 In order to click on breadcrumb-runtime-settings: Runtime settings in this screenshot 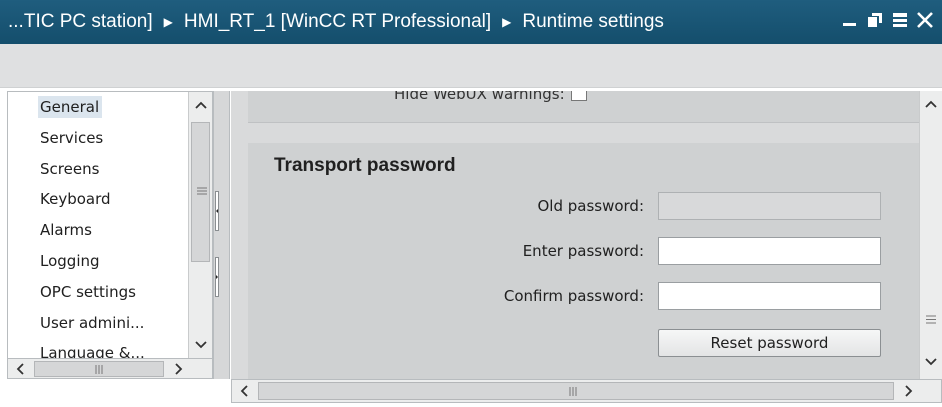, I will do `click(593, 21)`.